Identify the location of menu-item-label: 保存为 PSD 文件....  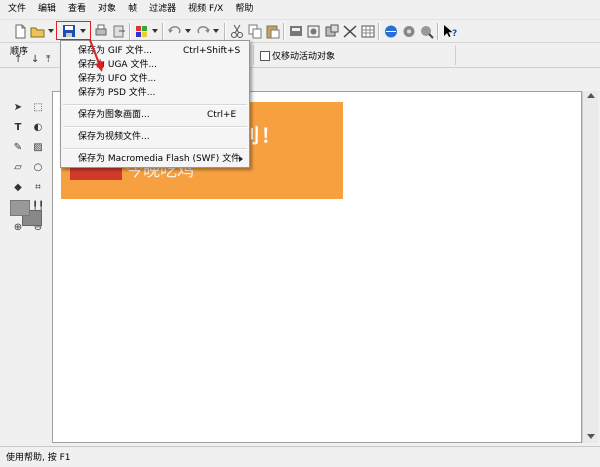
(117, 93).